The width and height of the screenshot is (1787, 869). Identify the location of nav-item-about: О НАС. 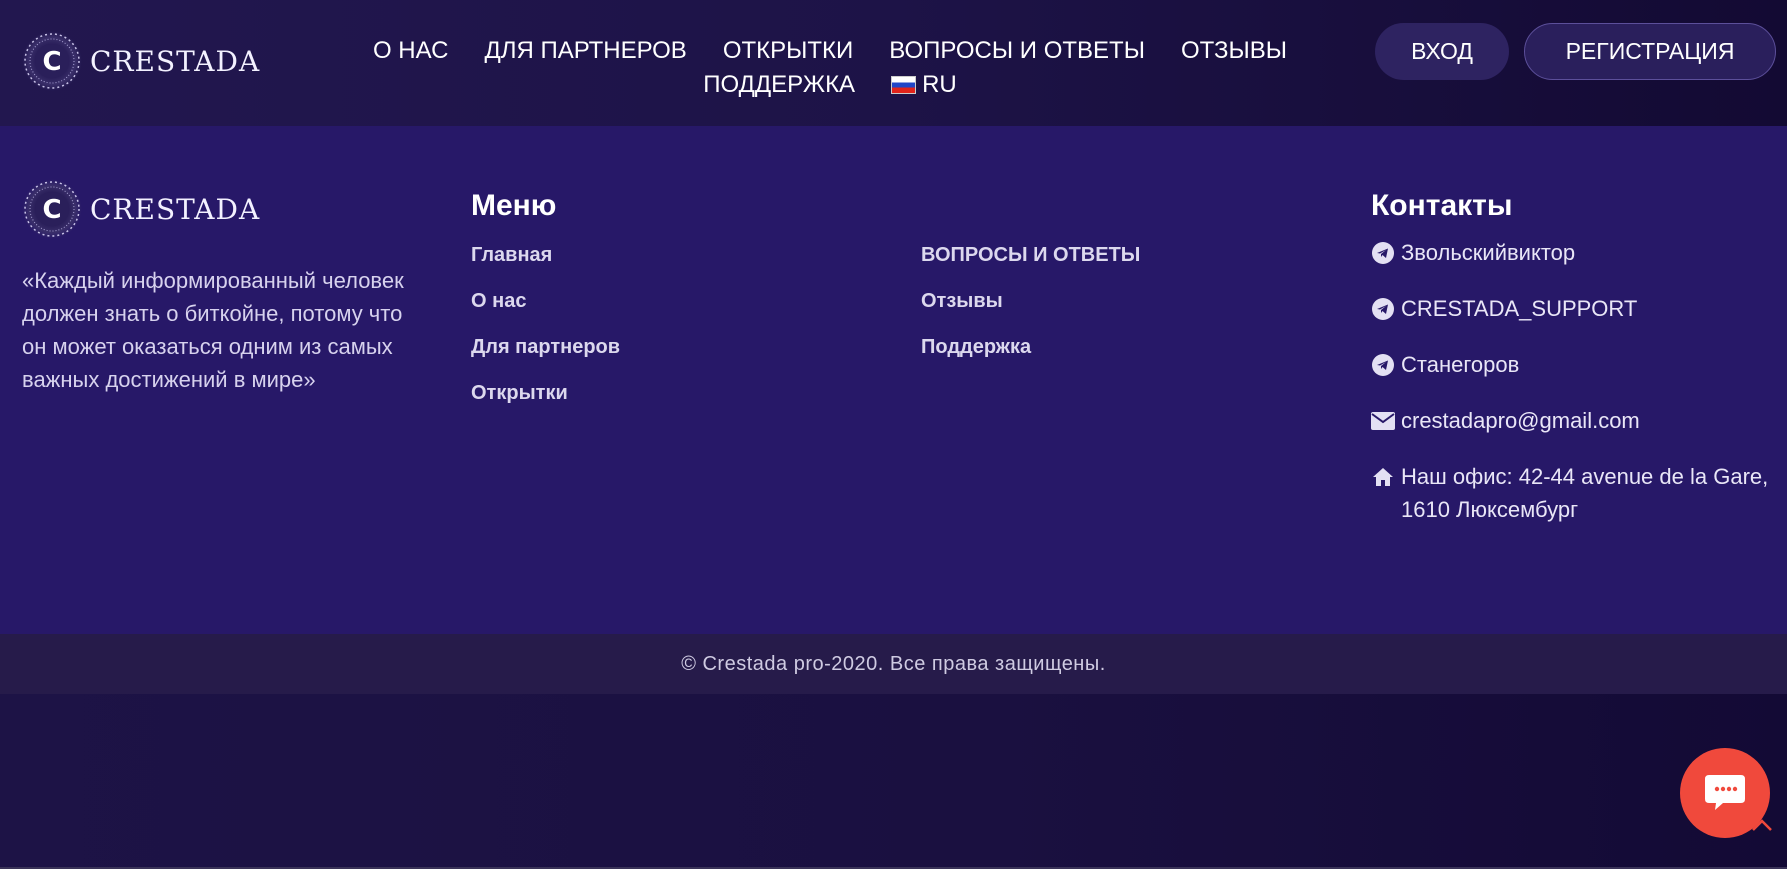
(410, 51).